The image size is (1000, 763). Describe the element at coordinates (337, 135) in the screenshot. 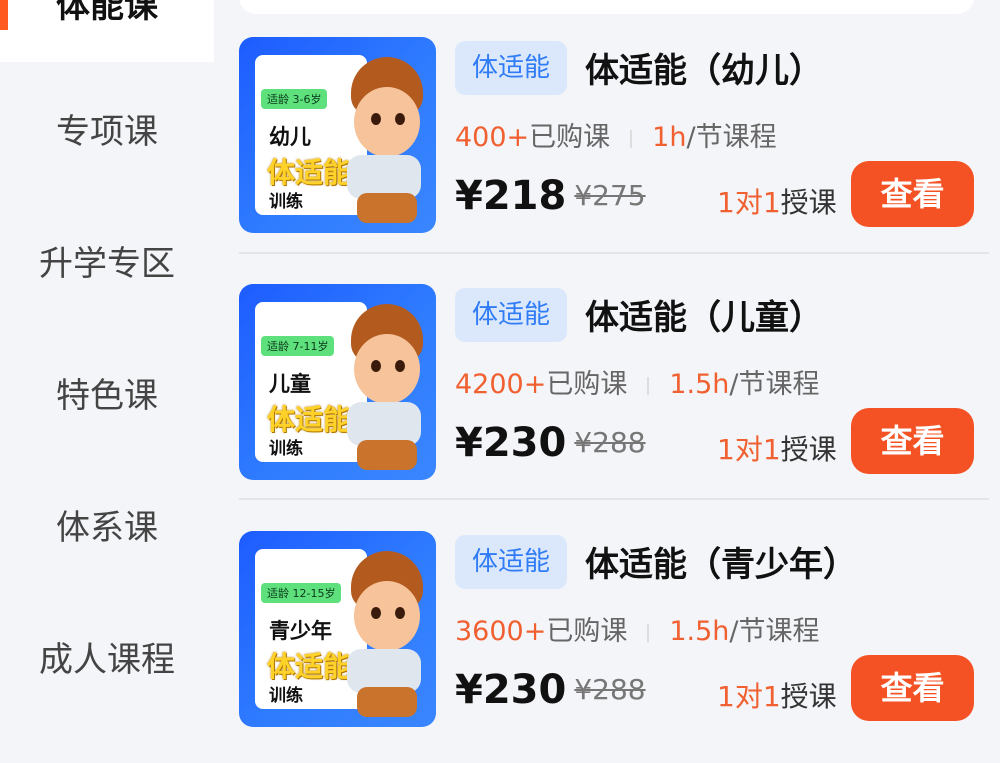

I see `course-thumbnail: 适龄 3-6岁 幼儿 体适能 训练` at that location.